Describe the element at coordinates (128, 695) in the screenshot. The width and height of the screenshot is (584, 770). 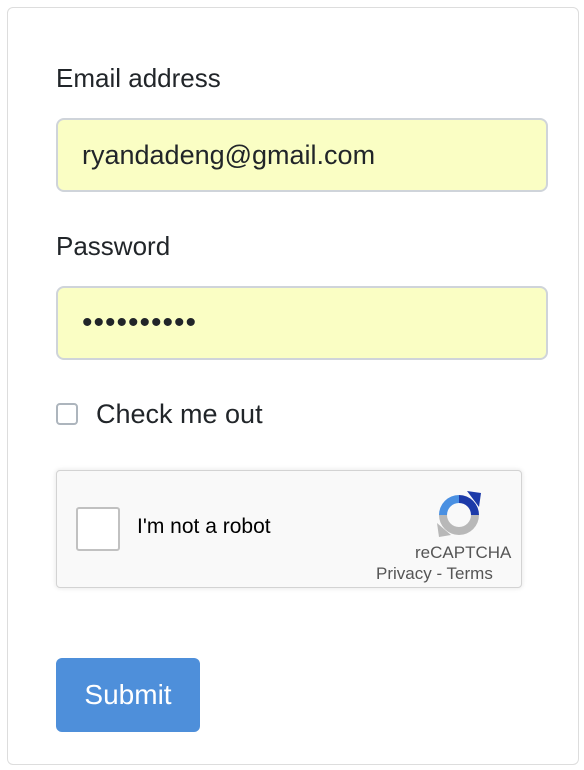
I see `submit-button: Submit` at that location.